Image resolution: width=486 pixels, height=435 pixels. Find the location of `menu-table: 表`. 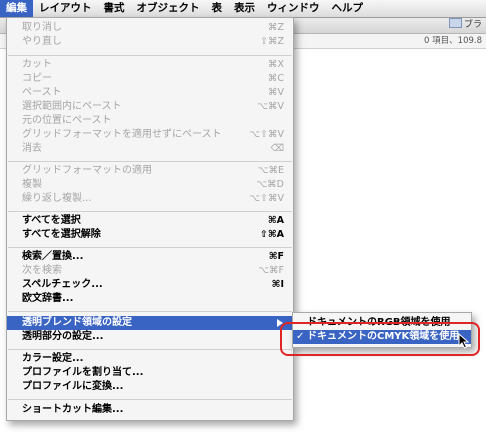

menu-table: 表 is located at coordinates (217, 8).